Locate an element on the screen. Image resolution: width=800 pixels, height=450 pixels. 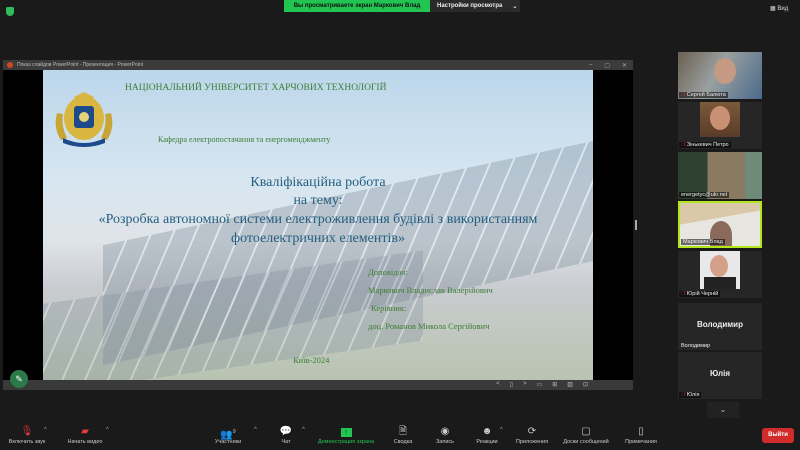
participant-name: Юлія is located at coordinates (693, 395).